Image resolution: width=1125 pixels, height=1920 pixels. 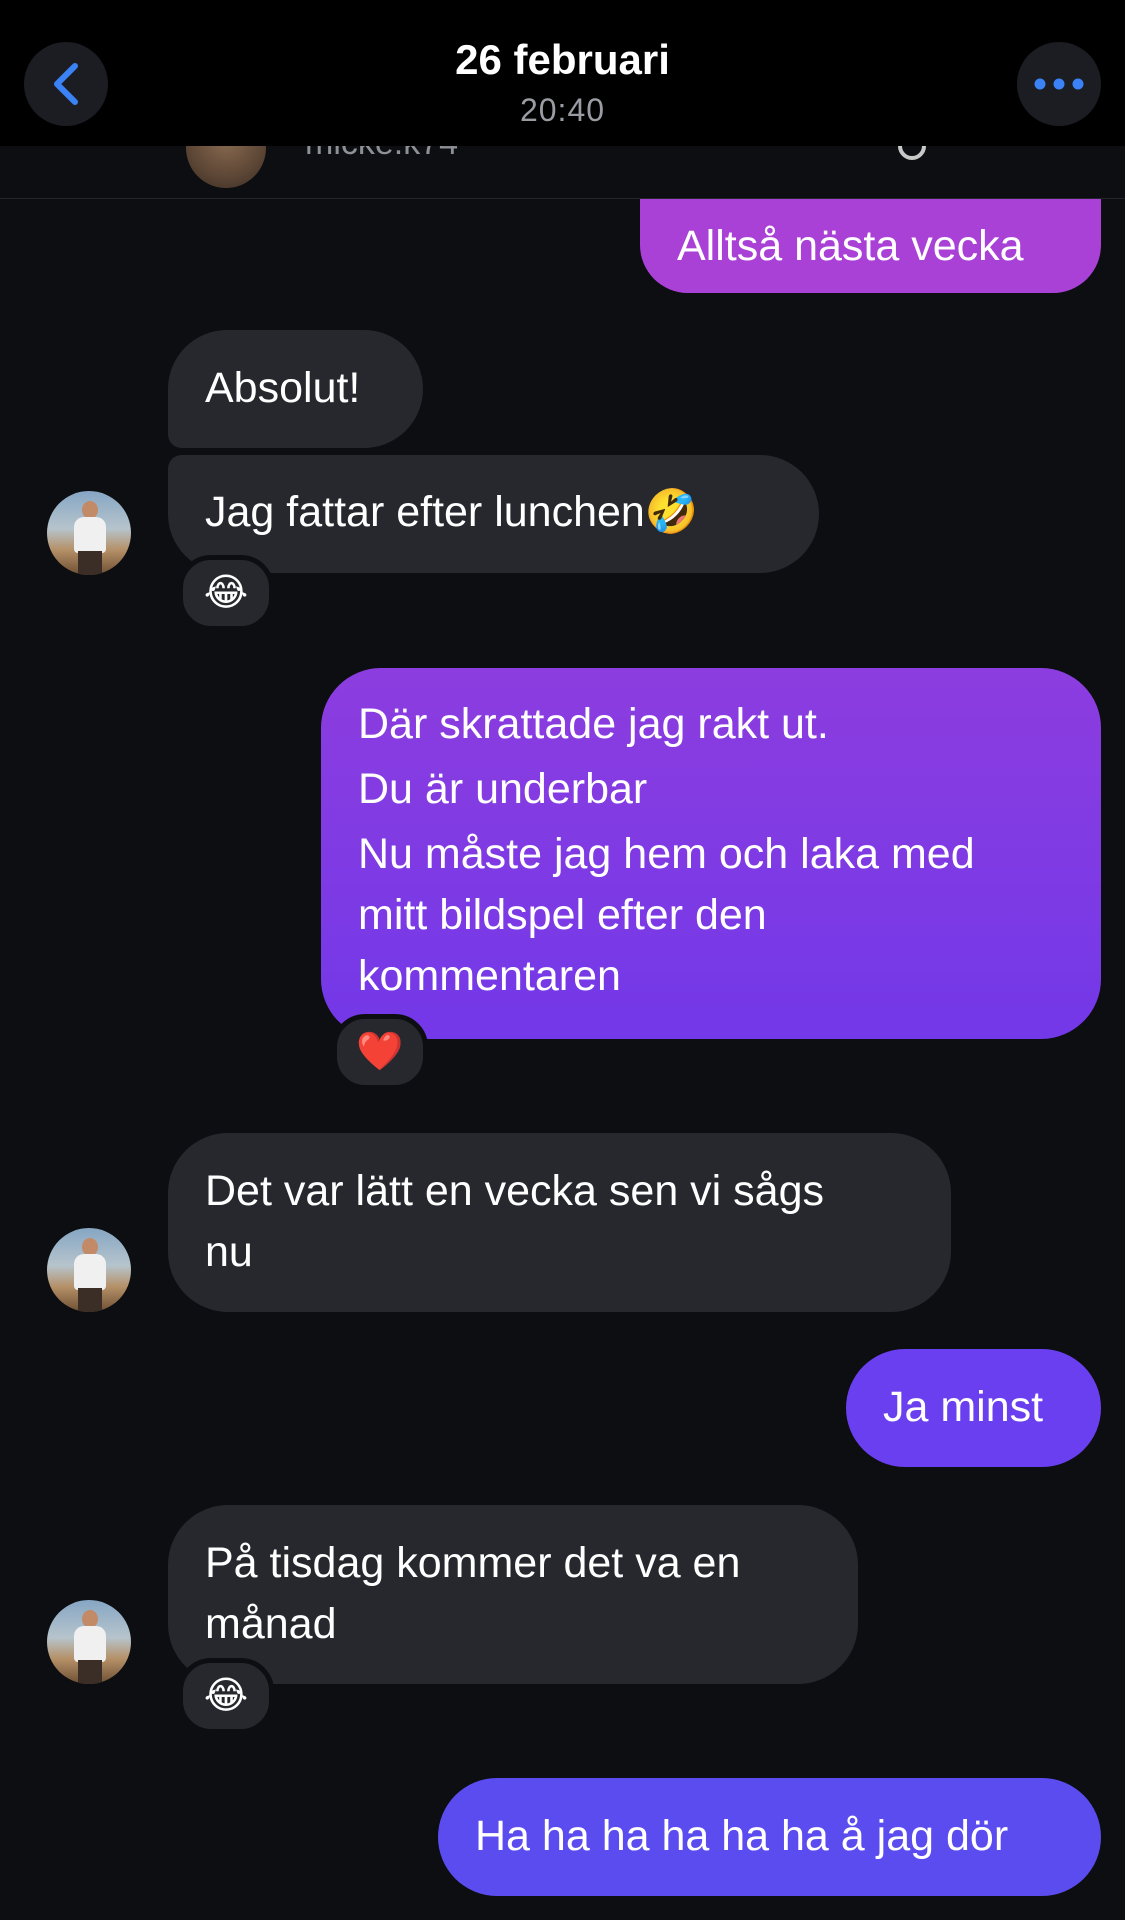 I want to click on profile-status-icon, so click(x=912, y=153).